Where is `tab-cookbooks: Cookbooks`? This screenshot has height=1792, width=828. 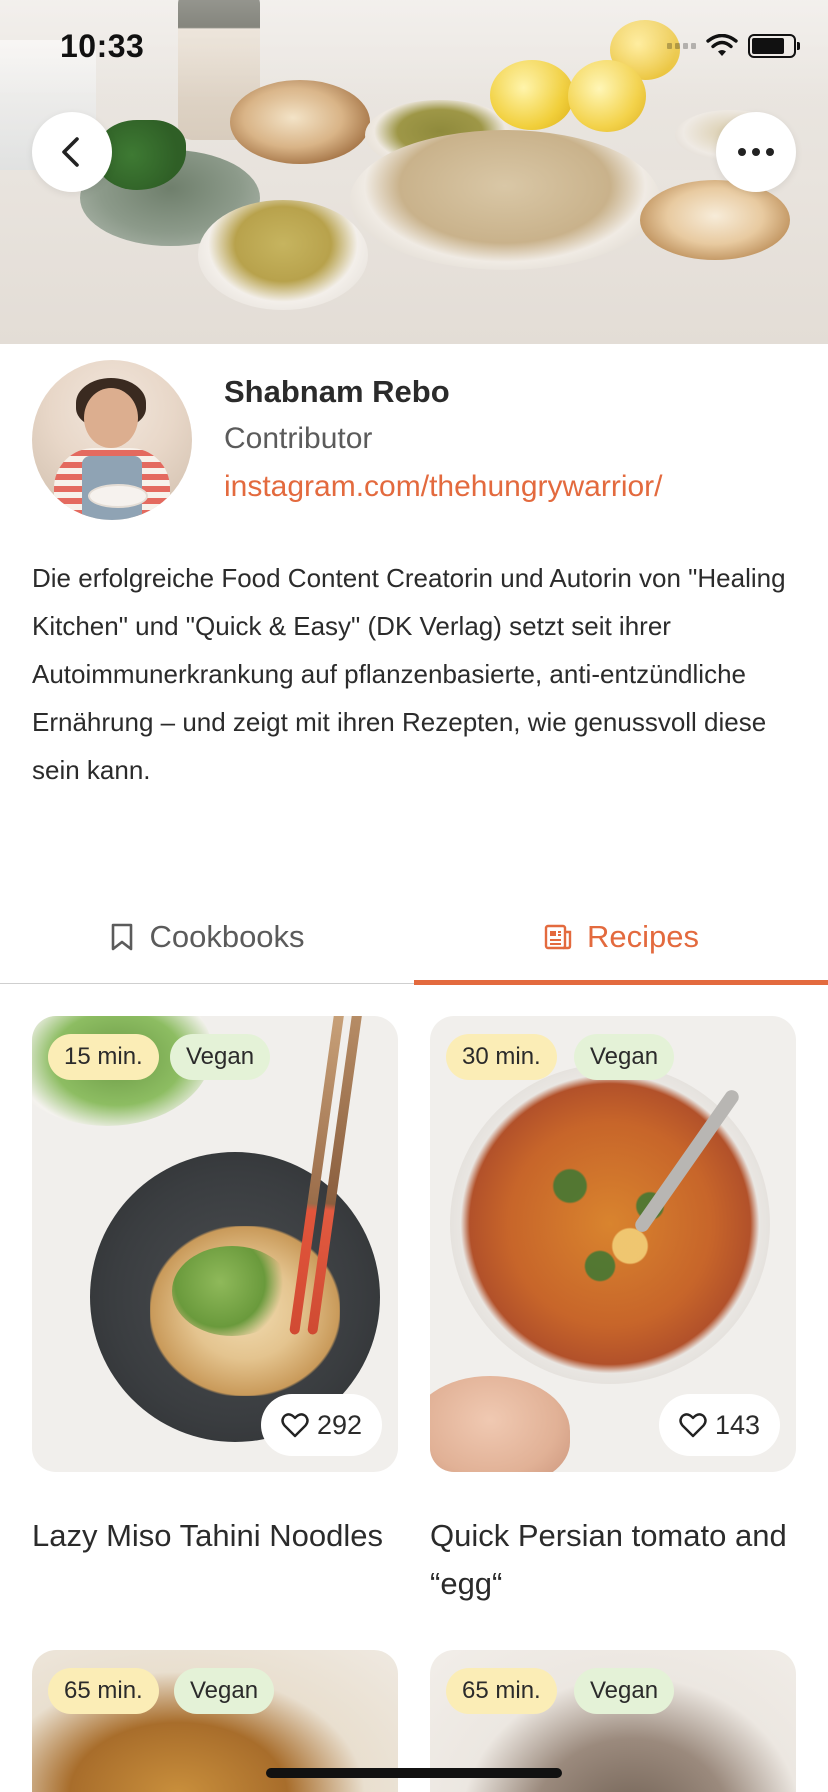 tab-cookbooks: Cookbooks is located at coordinates (207, 937).